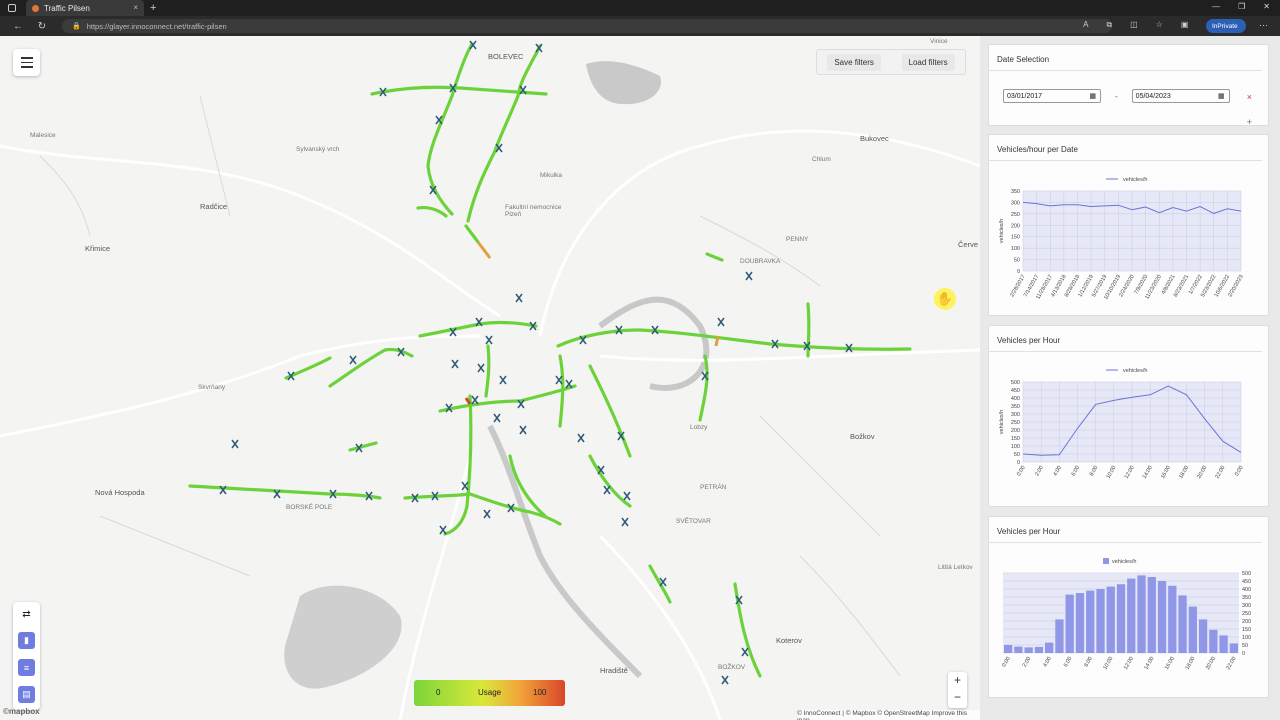  What do you see at coordinates (85, 8) in the screenshot?
I see `browser-tab: Traffic Pilsen ×` at bounding box center [85, 8].